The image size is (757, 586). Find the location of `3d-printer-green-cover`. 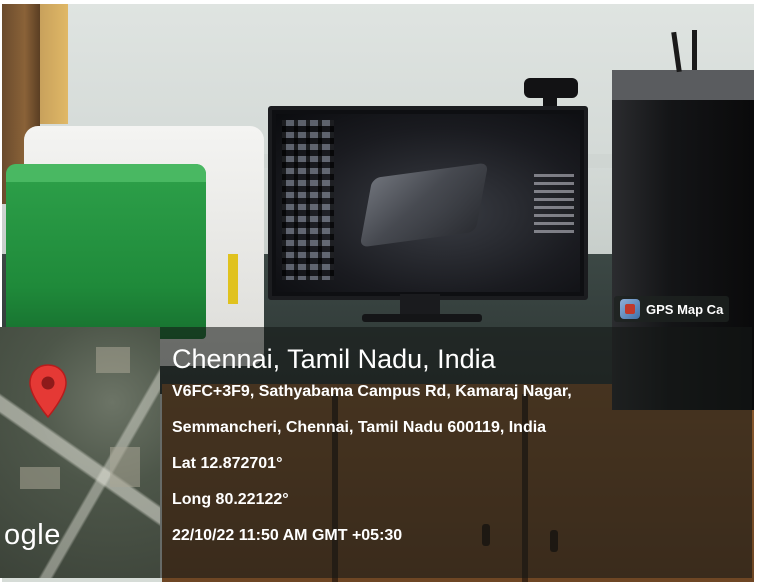

3d-printer-green-cover is located at coordinates (106, 251).